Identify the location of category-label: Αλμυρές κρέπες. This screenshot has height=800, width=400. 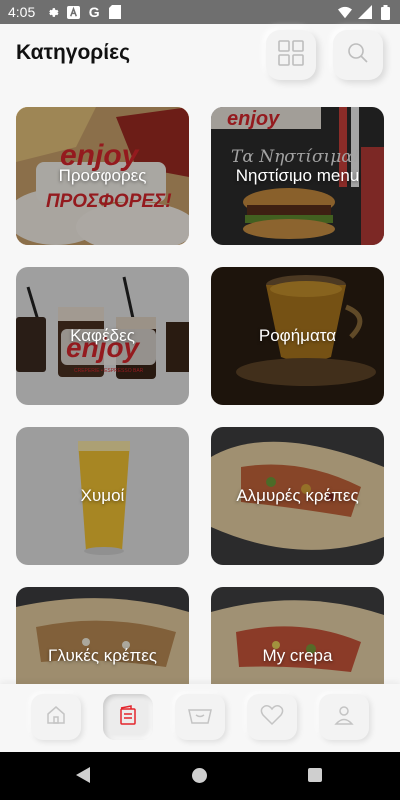
(297, 495).